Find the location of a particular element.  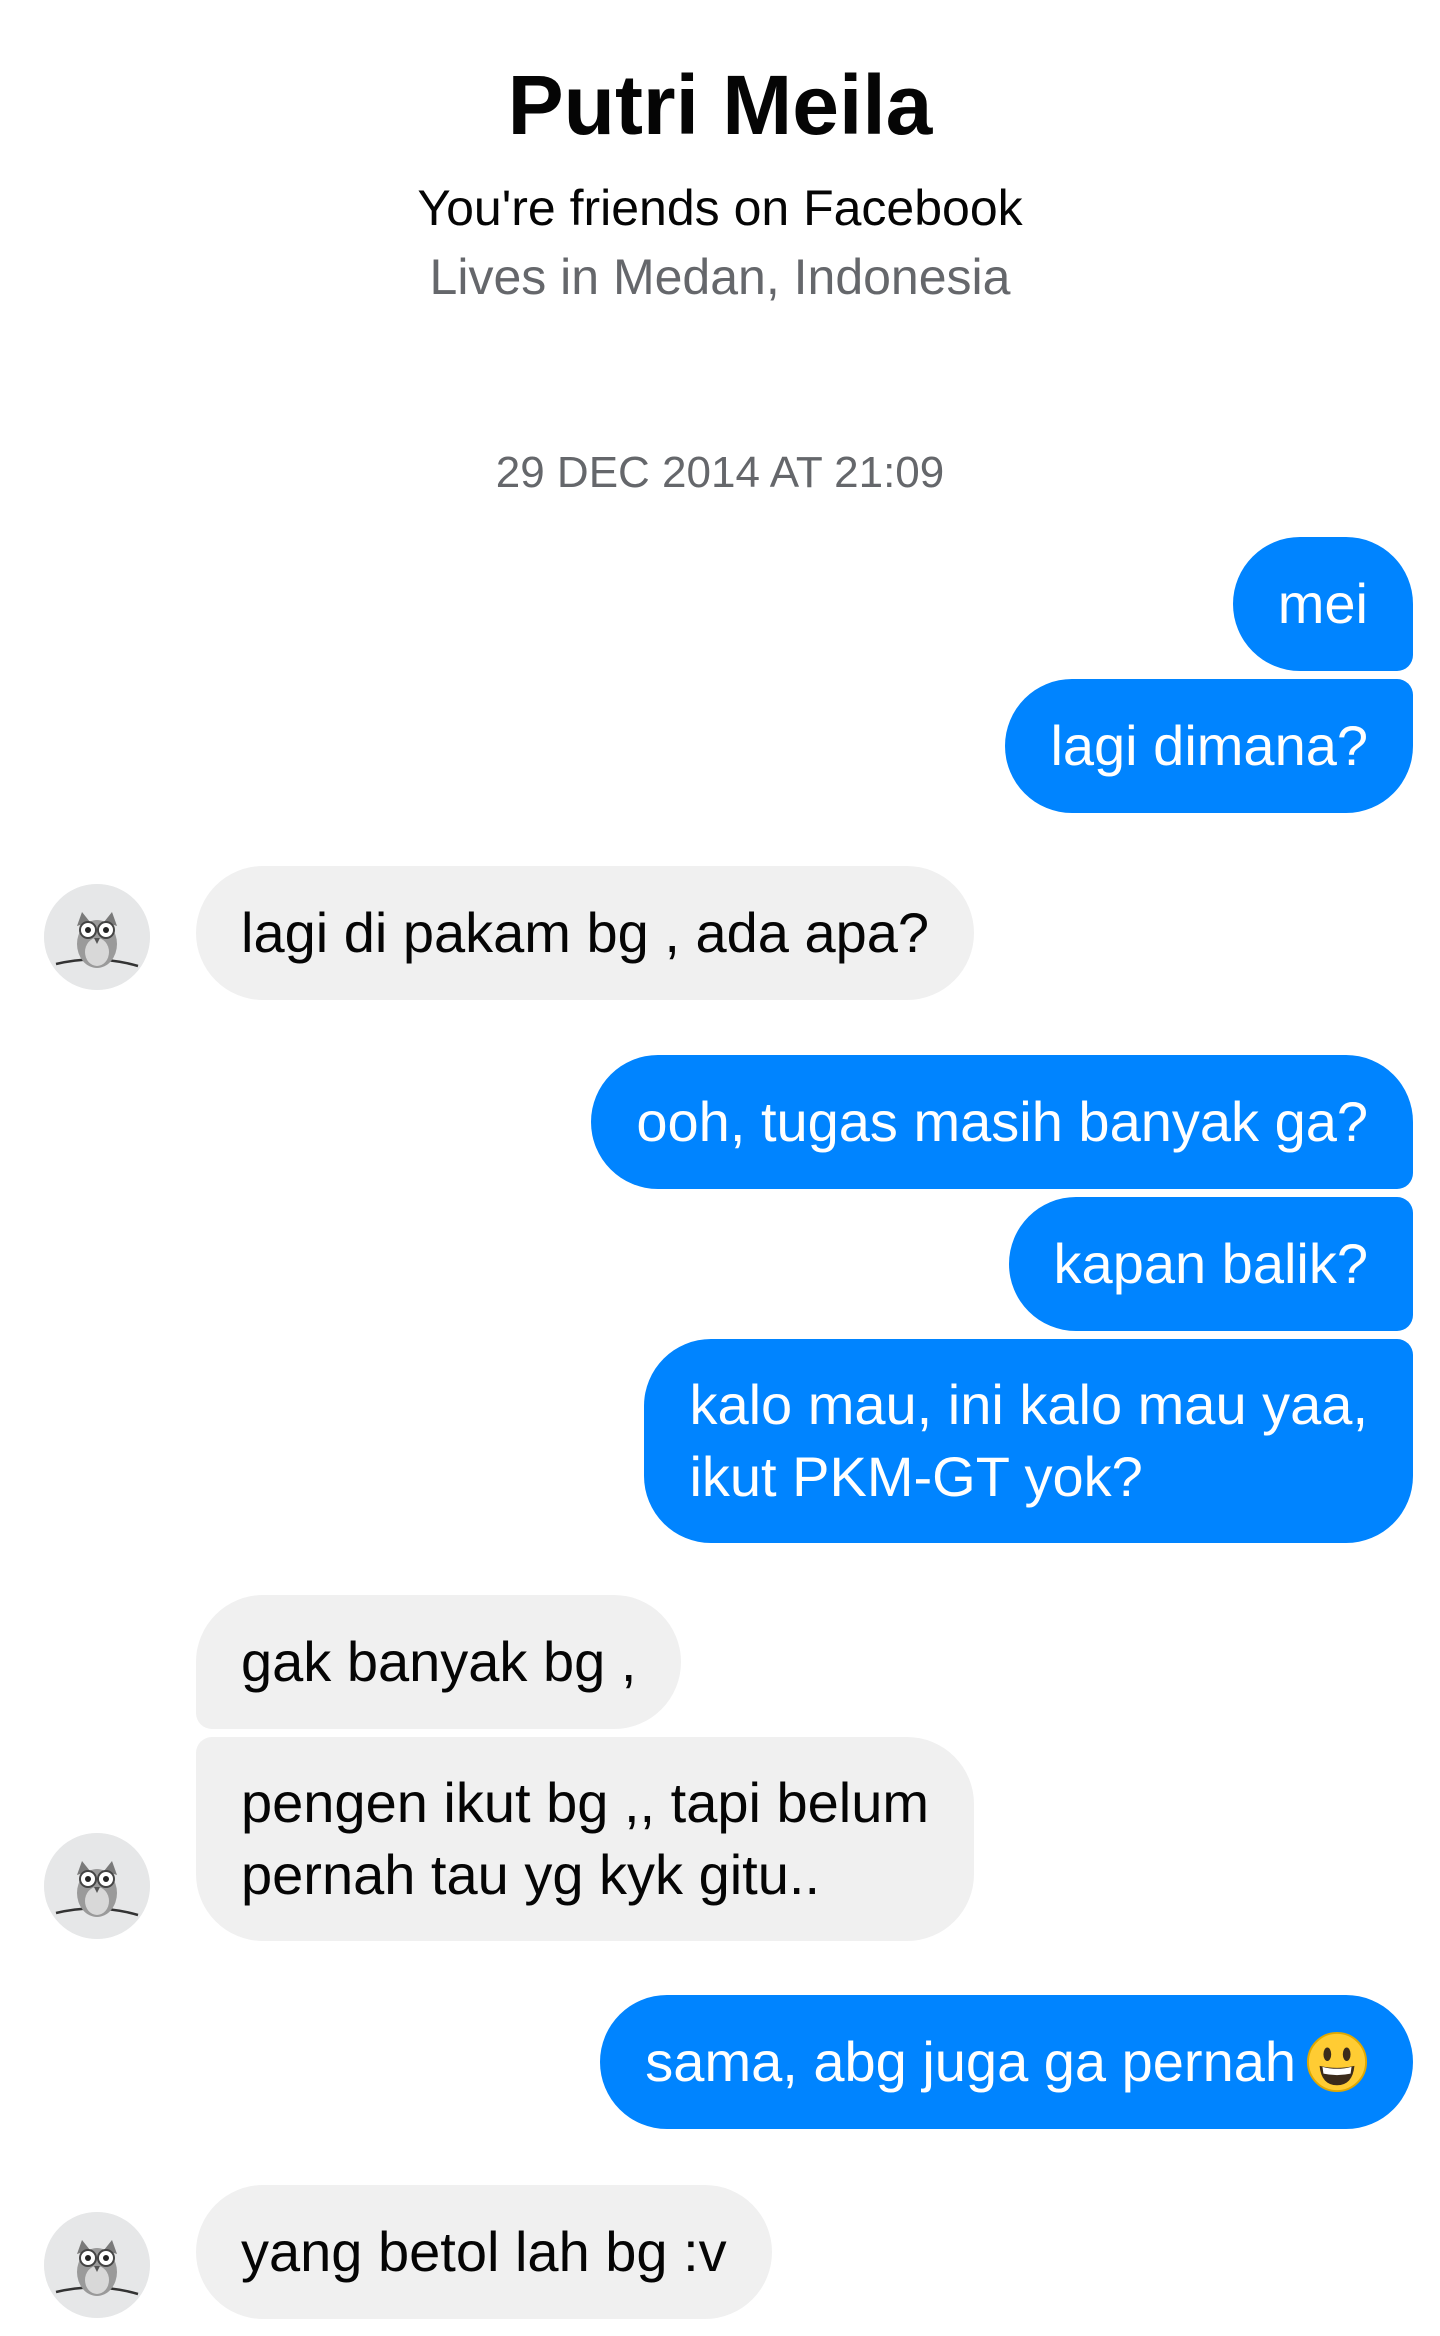

message-bubble-outgoing: lagi dimana? is located at coordinates (1209, 746).